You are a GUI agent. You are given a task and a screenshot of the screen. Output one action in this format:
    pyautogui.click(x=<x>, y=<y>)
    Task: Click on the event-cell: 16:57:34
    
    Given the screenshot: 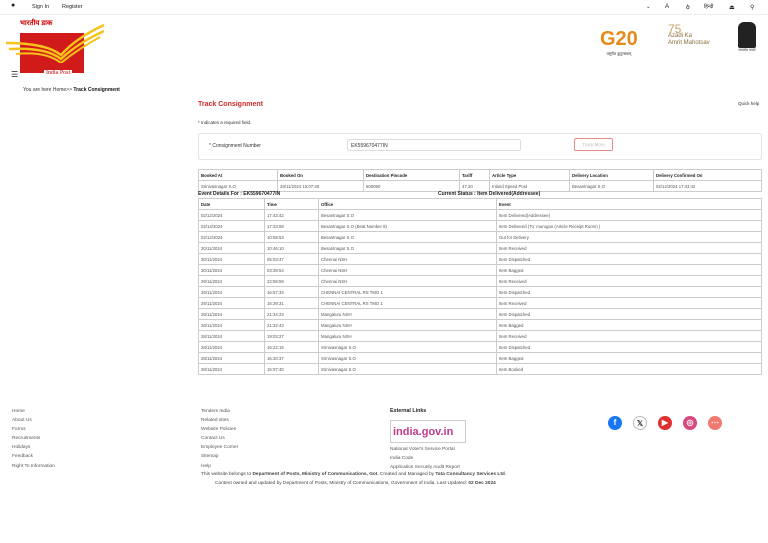 What is the action you would take?
    pyautogui.click(x=291, y=292)
    